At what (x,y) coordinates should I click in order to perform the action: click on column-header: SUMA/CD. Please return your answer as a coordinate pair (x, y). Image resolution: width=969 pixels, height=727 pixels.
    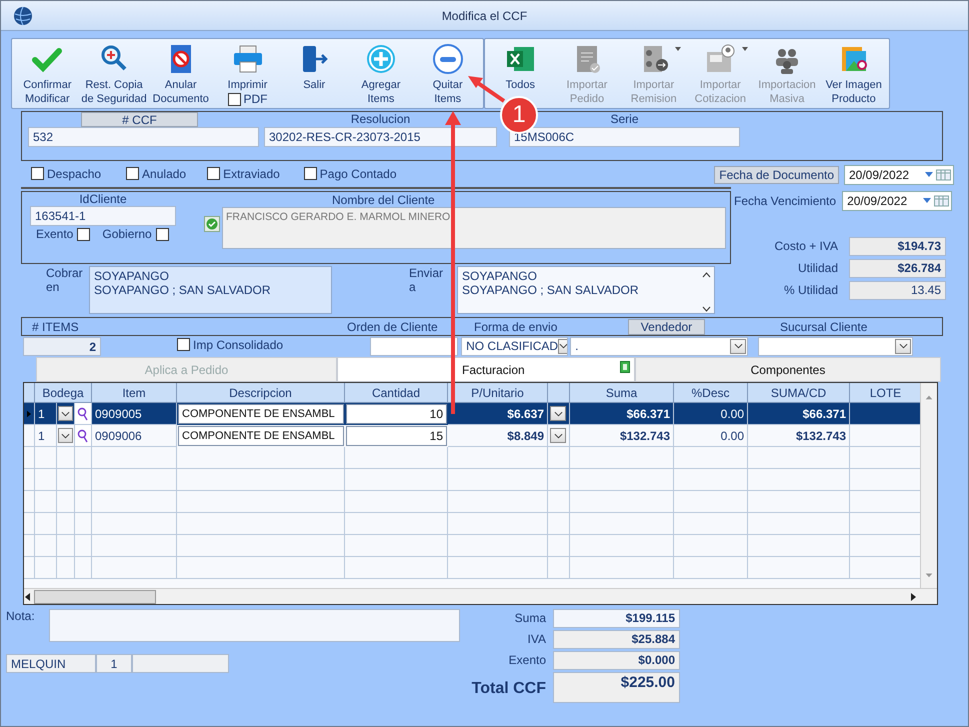
    Looking at the image, I should click on (799, 393).